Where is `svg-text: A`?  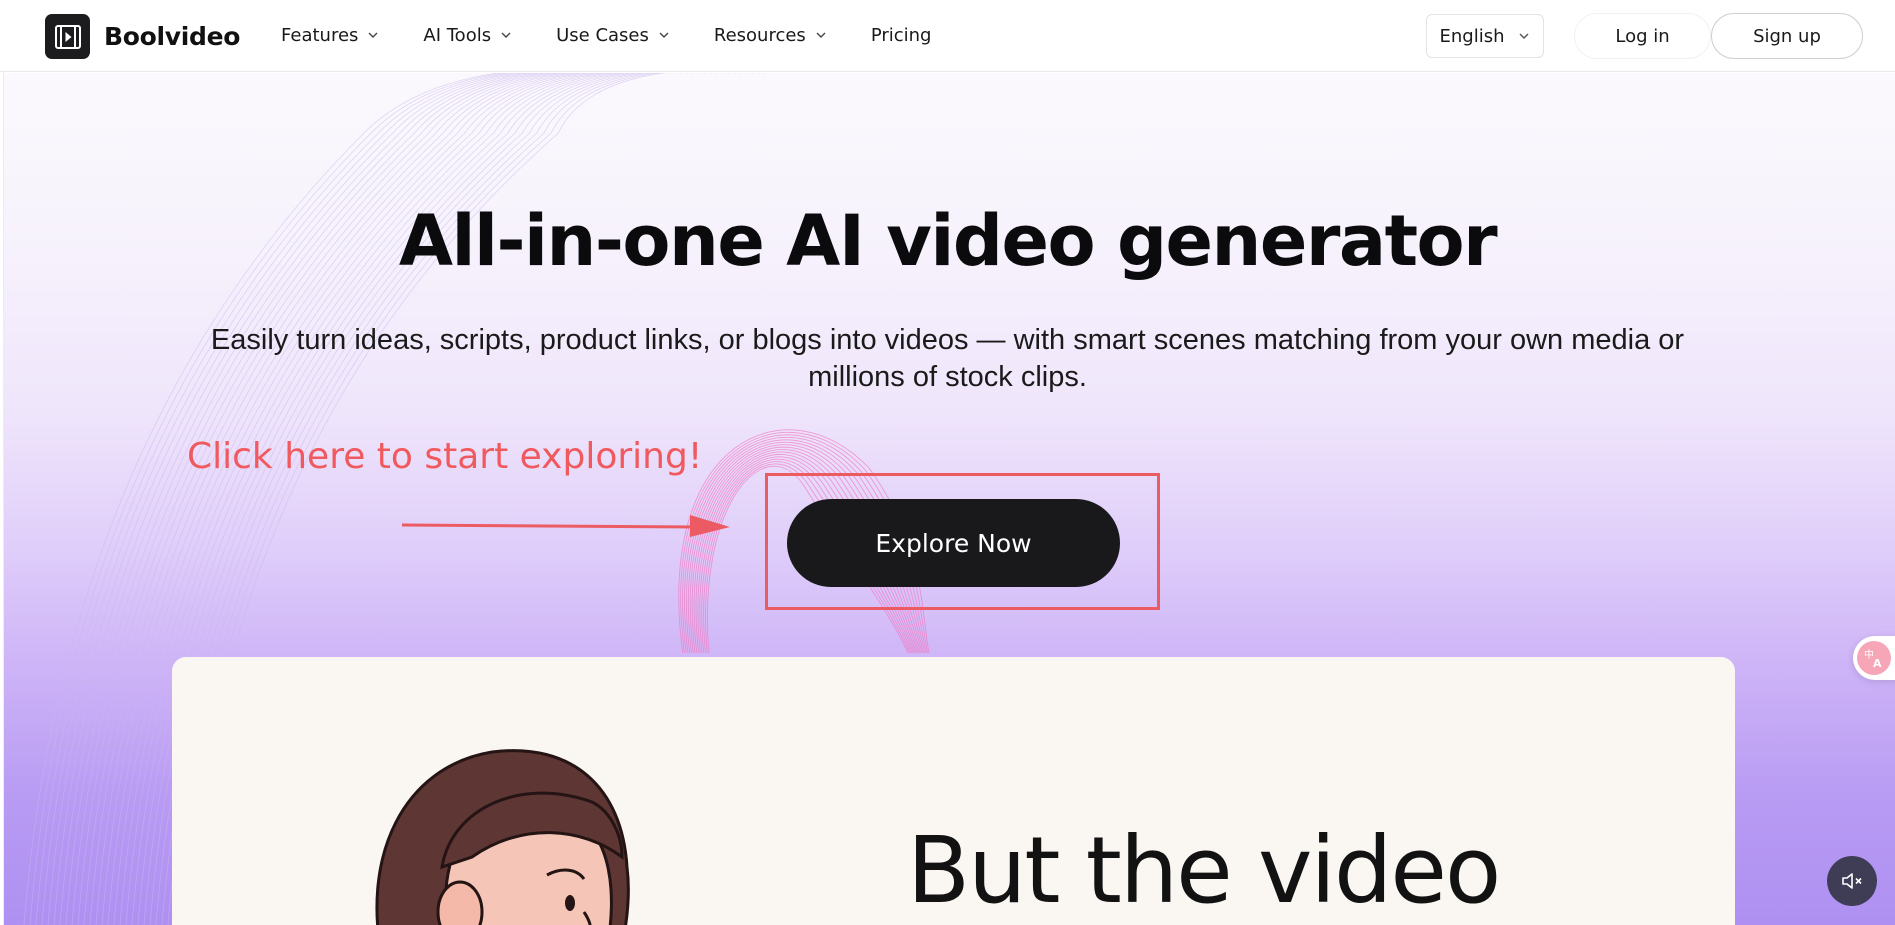
svg-text: A is located at coordinates (1877, 663).